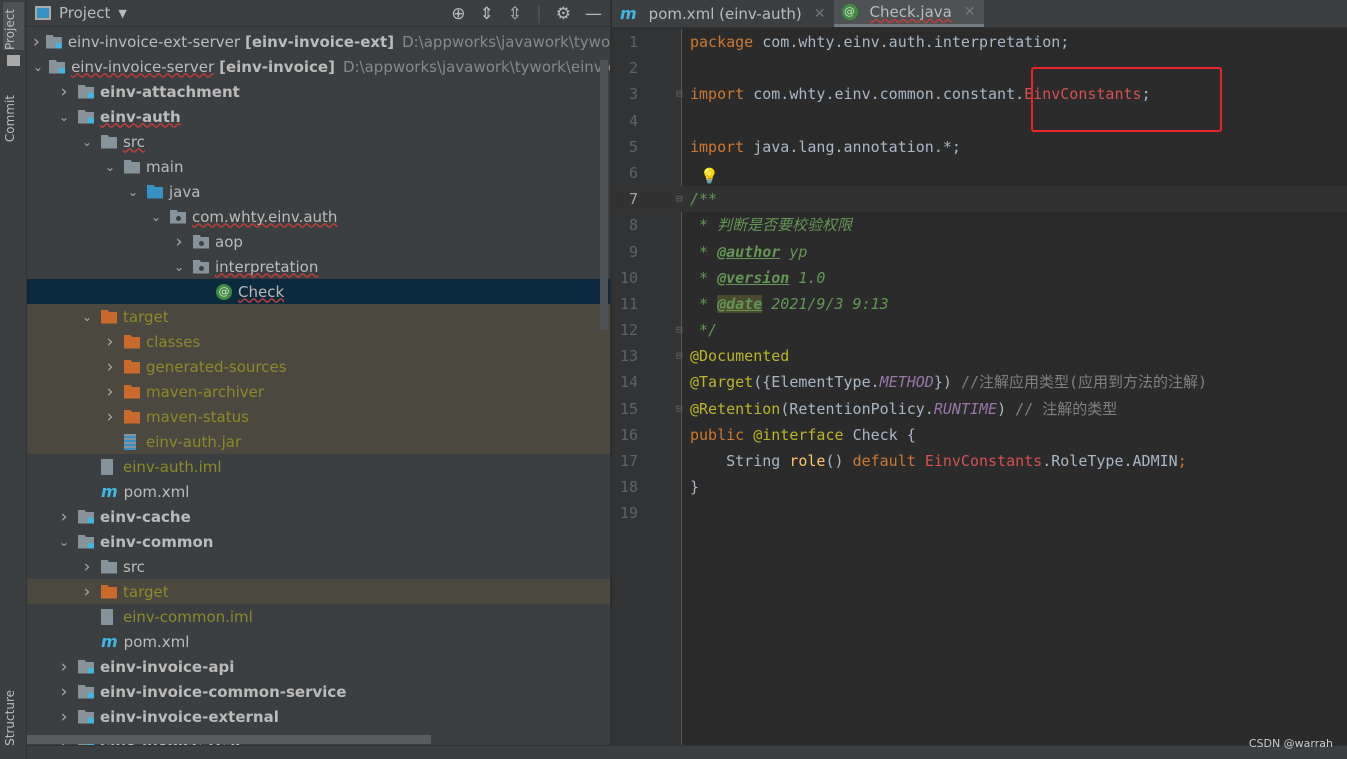 The width and height of the screenshot is (1347, 759). Describe the element at coordinates (704, 199) in the screenshot. I see `code-token: /**` at that location.